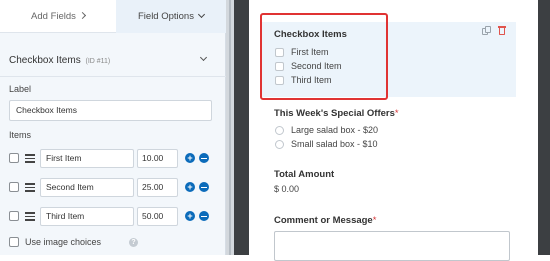 This screenshot has height=261, width=550. I want to click on chevron-down-icon, so click(201, 14).